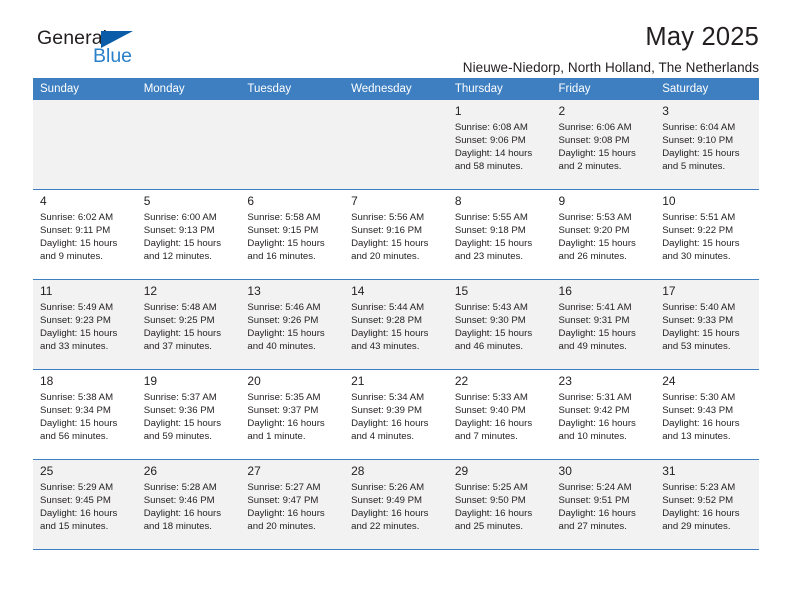  Describe the element at coordinates (490, 231) in the screenshot. I see `sunset-text: Sunset: 9:18 PM` at that location.